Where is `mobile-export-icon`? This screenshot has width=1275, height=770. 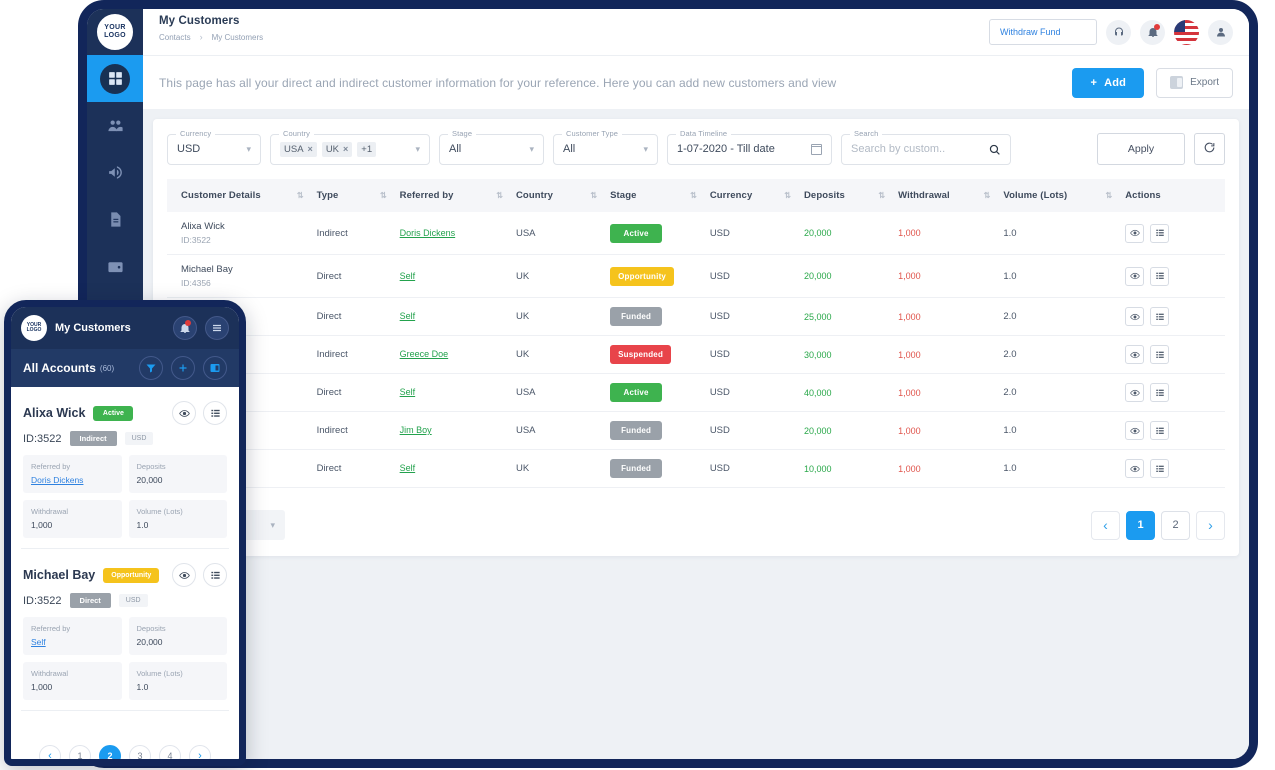
mobile-export-icon is located at coordinates (215, 368).